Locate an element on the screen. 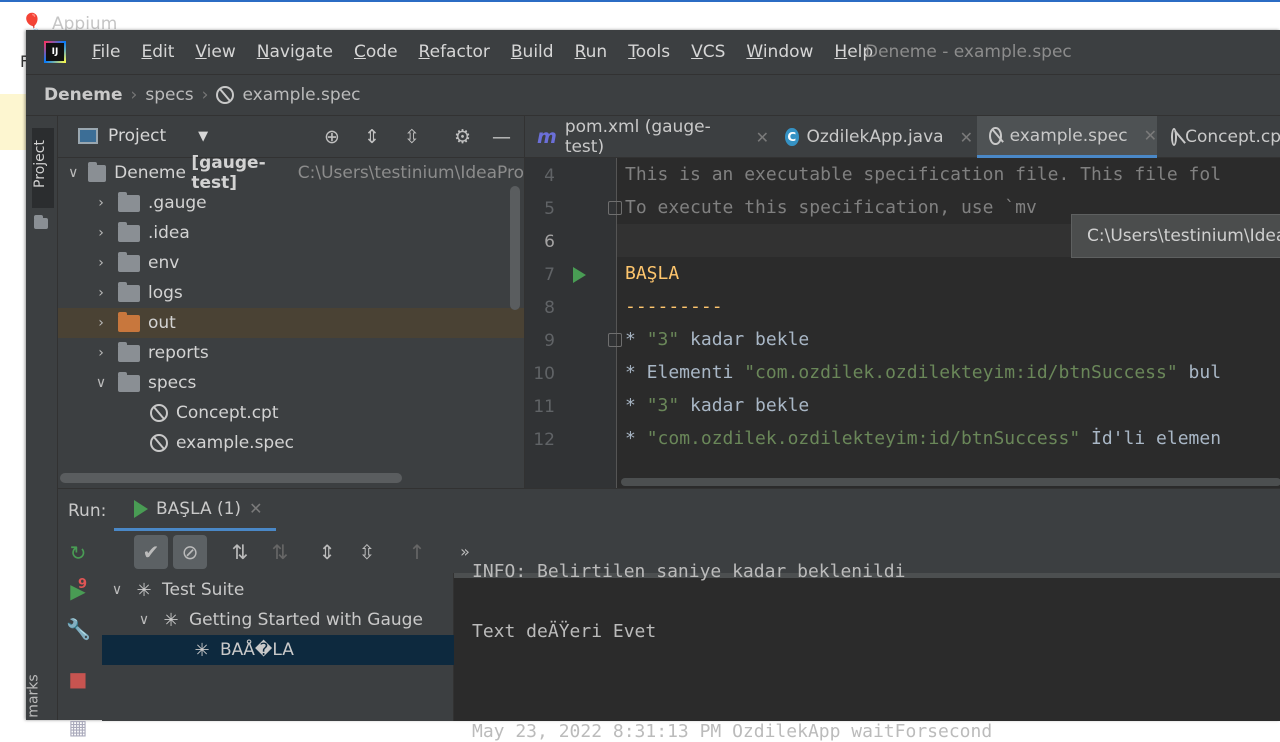 The image size is (1280, 742). project-view-selector: Project ▼ is located at coordinates (143, 136).